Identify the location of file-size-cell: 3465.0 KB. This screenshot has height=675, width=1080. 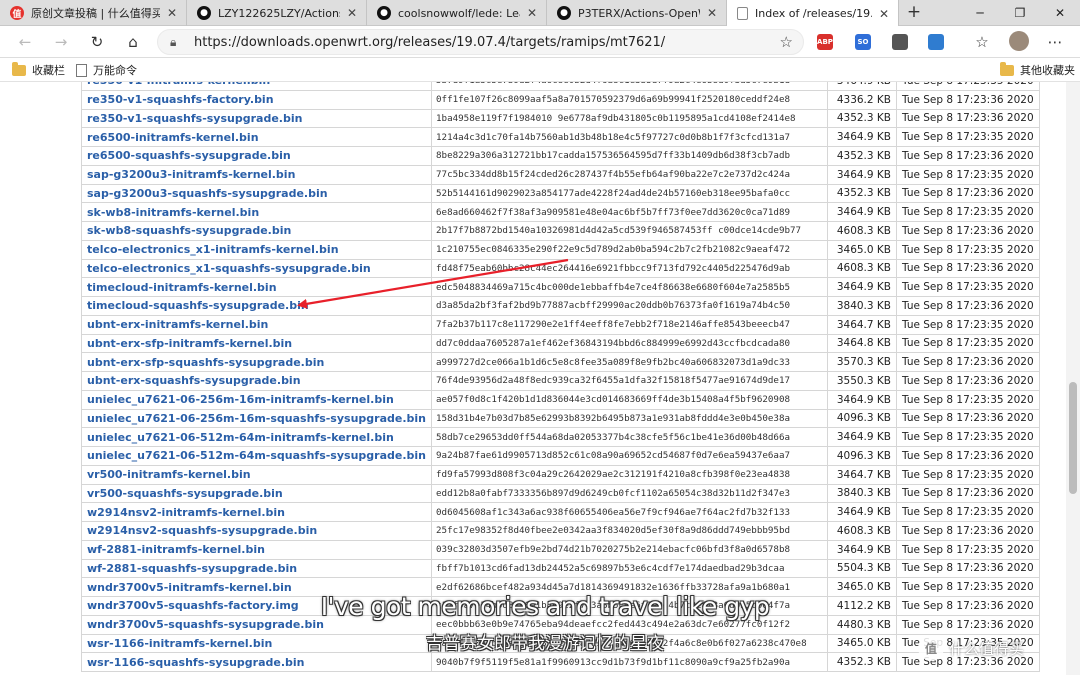
(862, 587).